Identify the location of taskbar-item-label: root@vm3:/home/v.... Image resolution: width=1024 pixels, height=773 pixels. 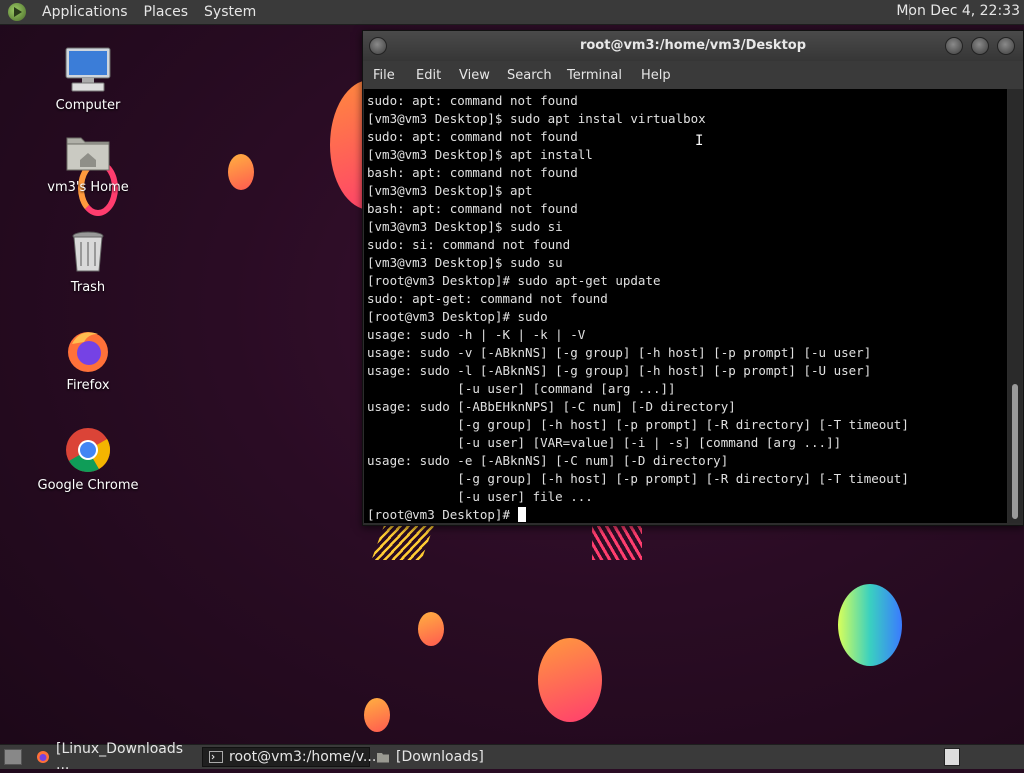
(303, 757).